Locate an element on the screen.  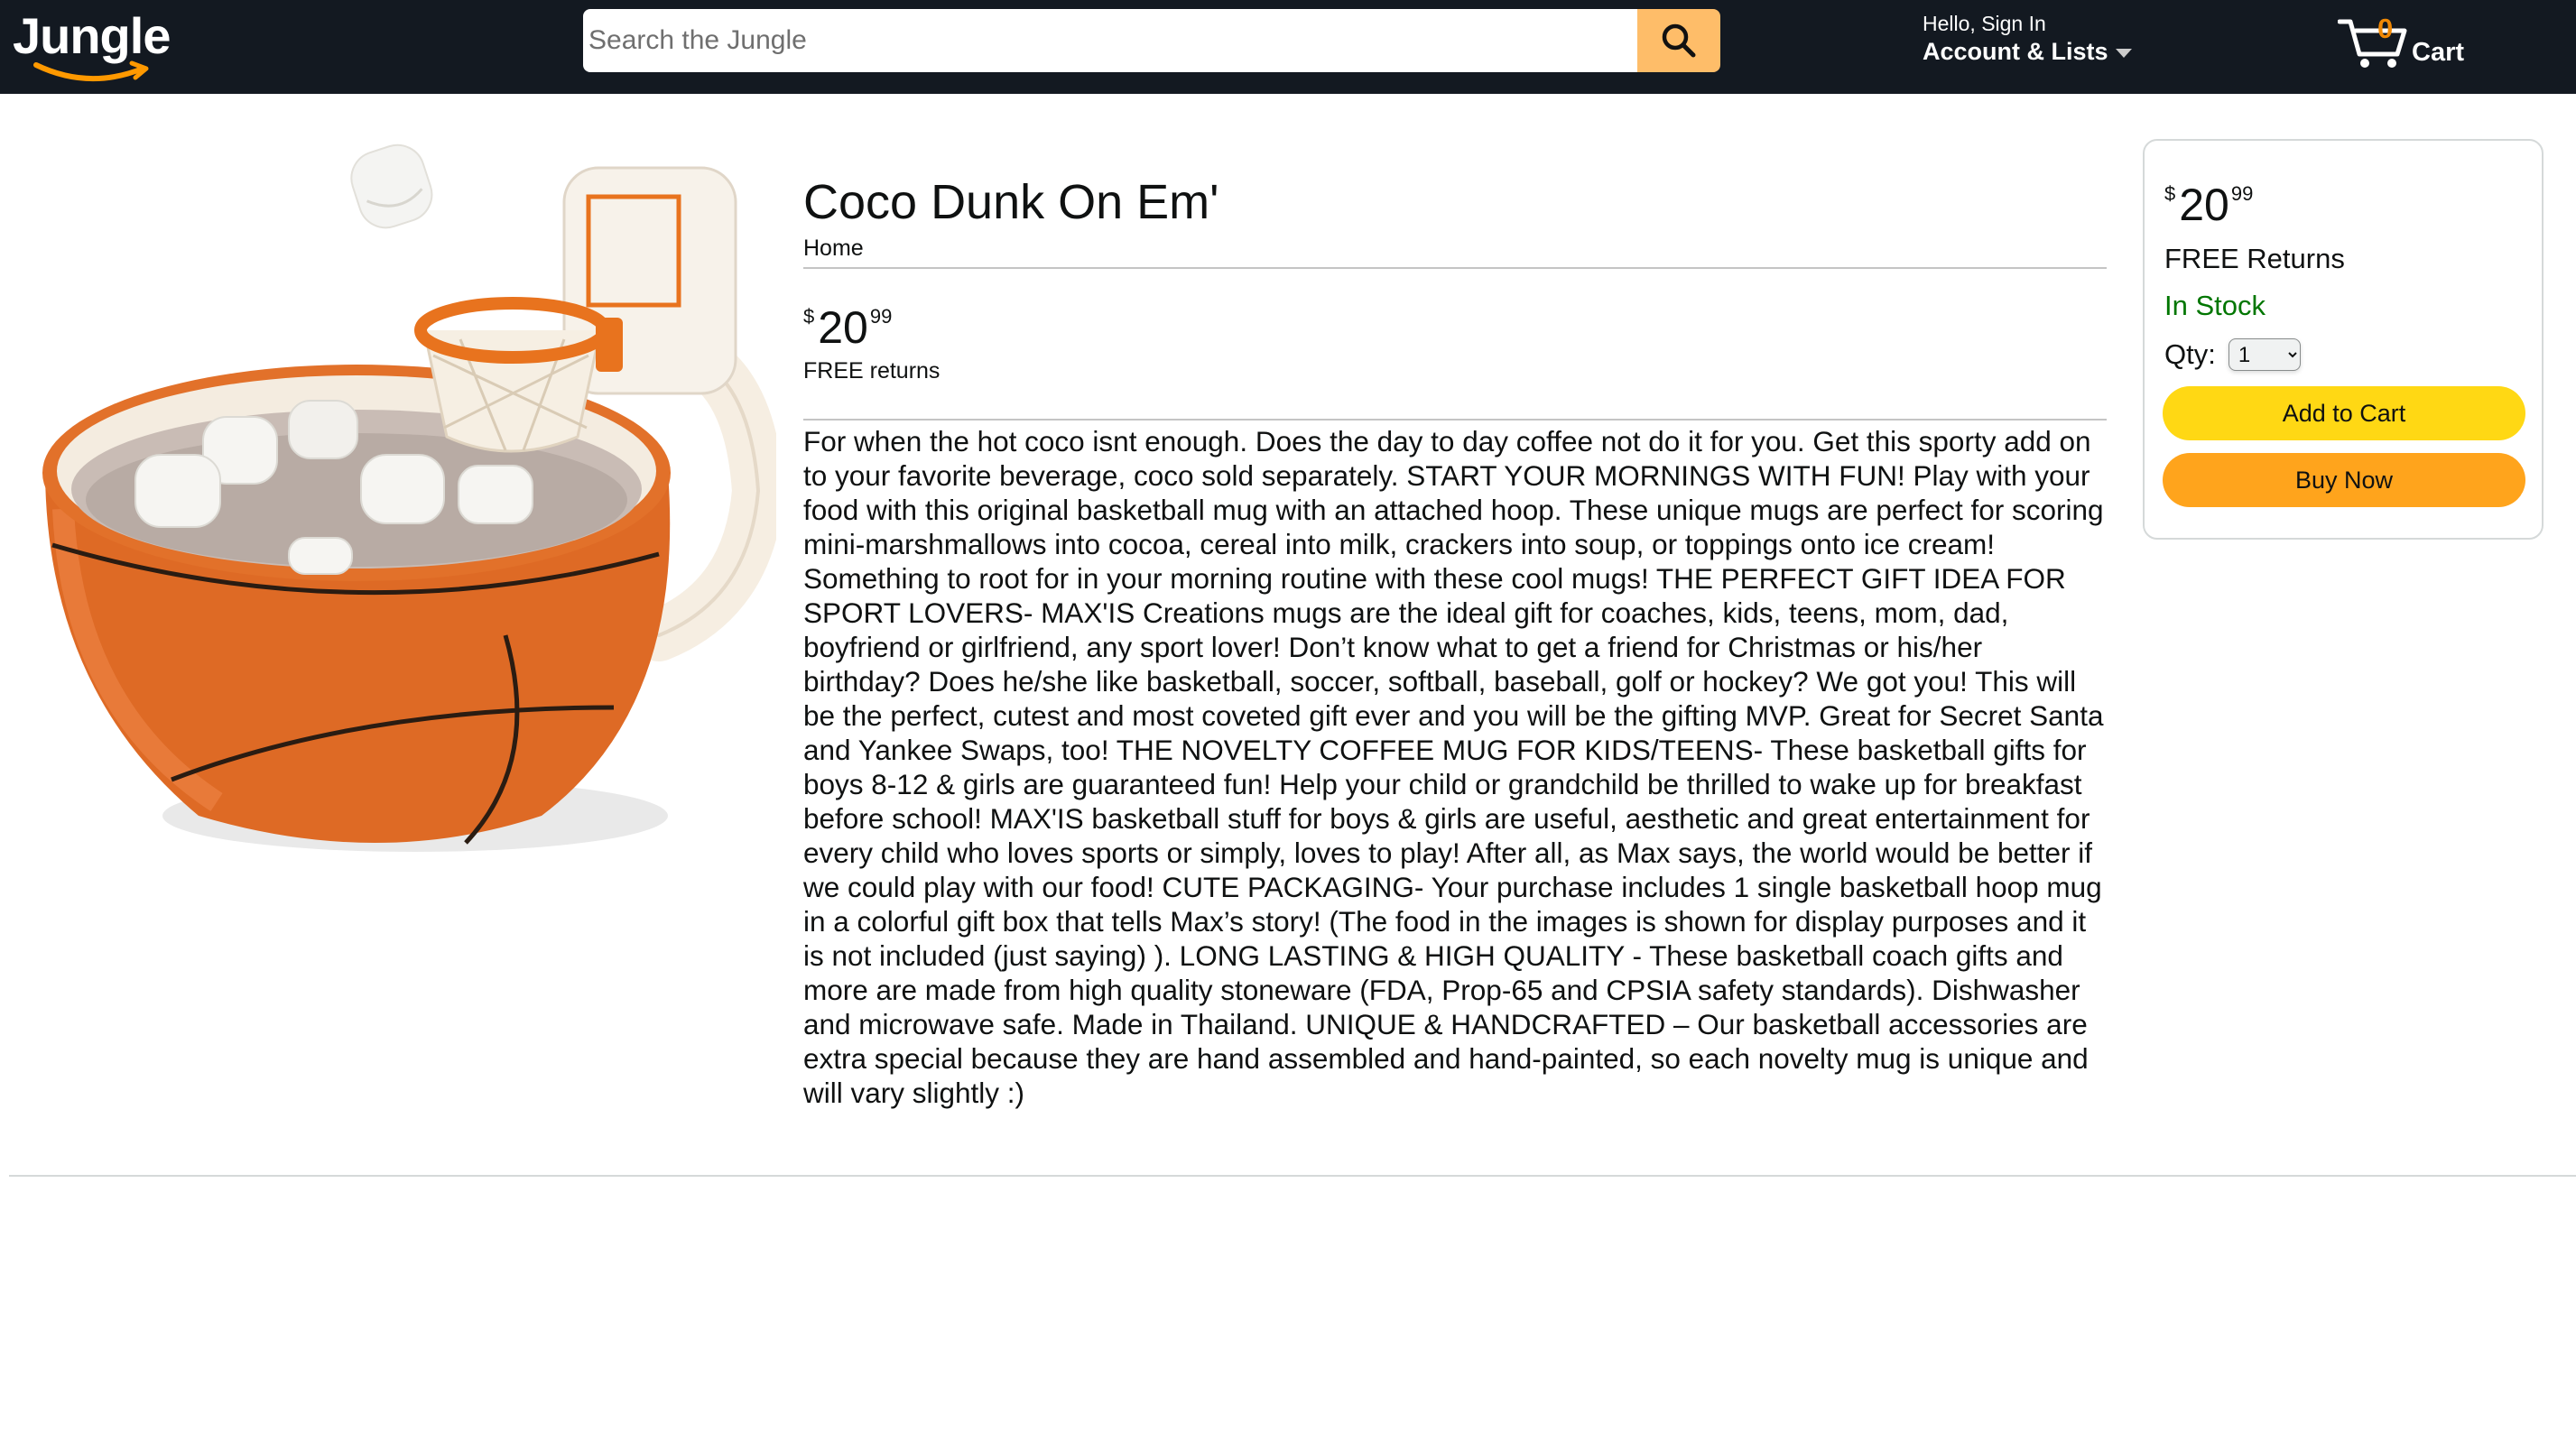
qty-select: 1 is located at coordinates (2264, 354).